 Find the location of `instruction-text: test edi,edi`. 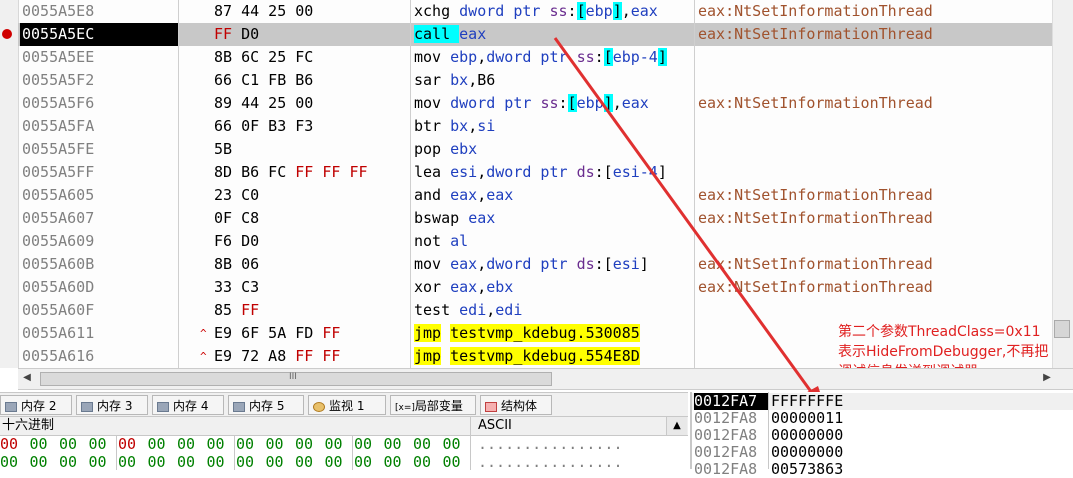

instruction-text: test edi,edi is located at coordinates (468, 310).